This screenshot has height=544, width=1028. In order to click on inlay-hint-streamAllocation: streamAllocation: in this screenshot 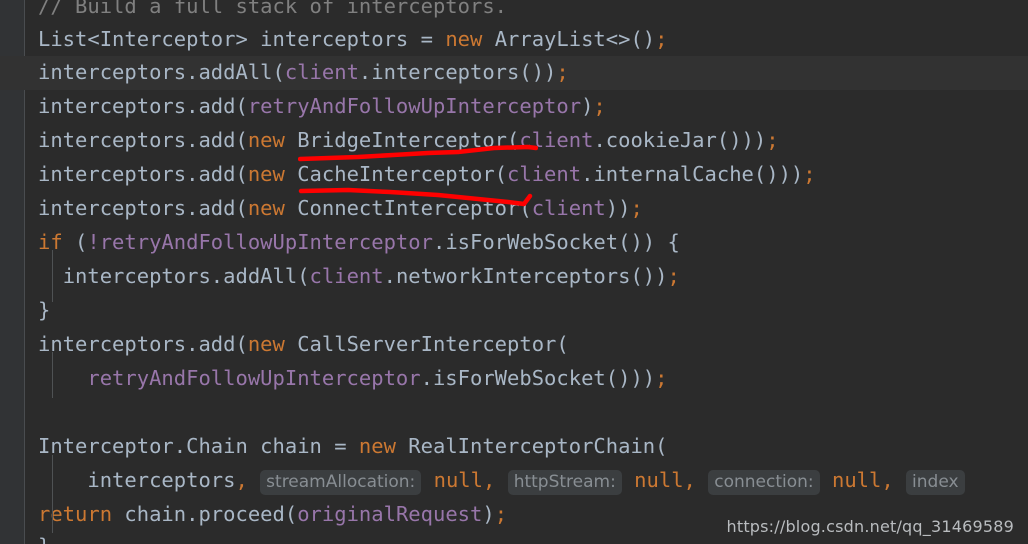, I will do `click(341, 482)`.